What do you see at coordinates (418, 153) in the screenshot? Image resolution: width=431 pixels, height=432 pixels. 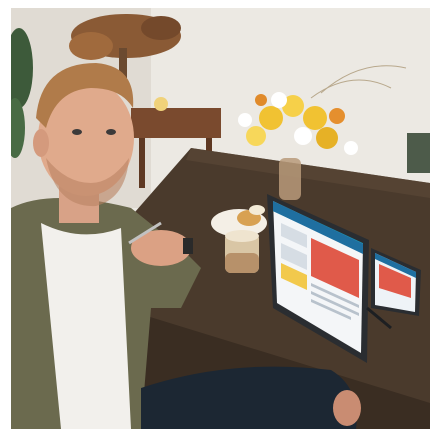 I see `chair-right` at bounding box center [418, 153].